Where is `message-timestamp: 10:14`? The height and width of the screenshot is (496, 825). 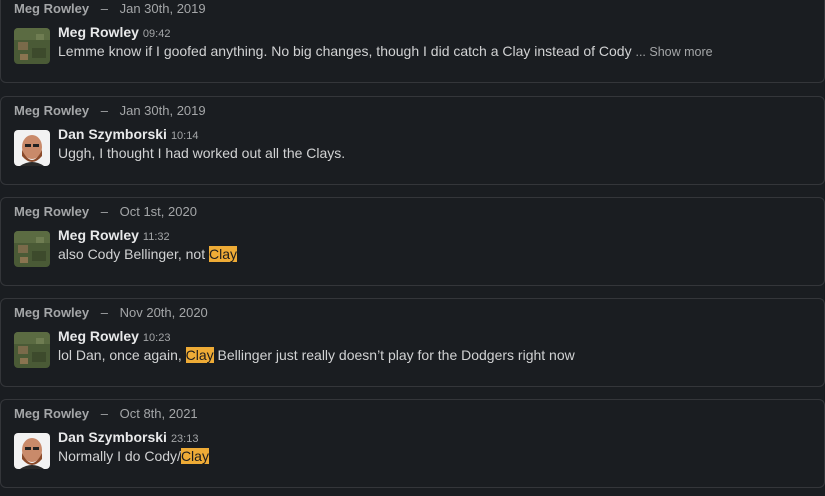 message-timestamp: 10:14 is located at coordinates (185, 136).